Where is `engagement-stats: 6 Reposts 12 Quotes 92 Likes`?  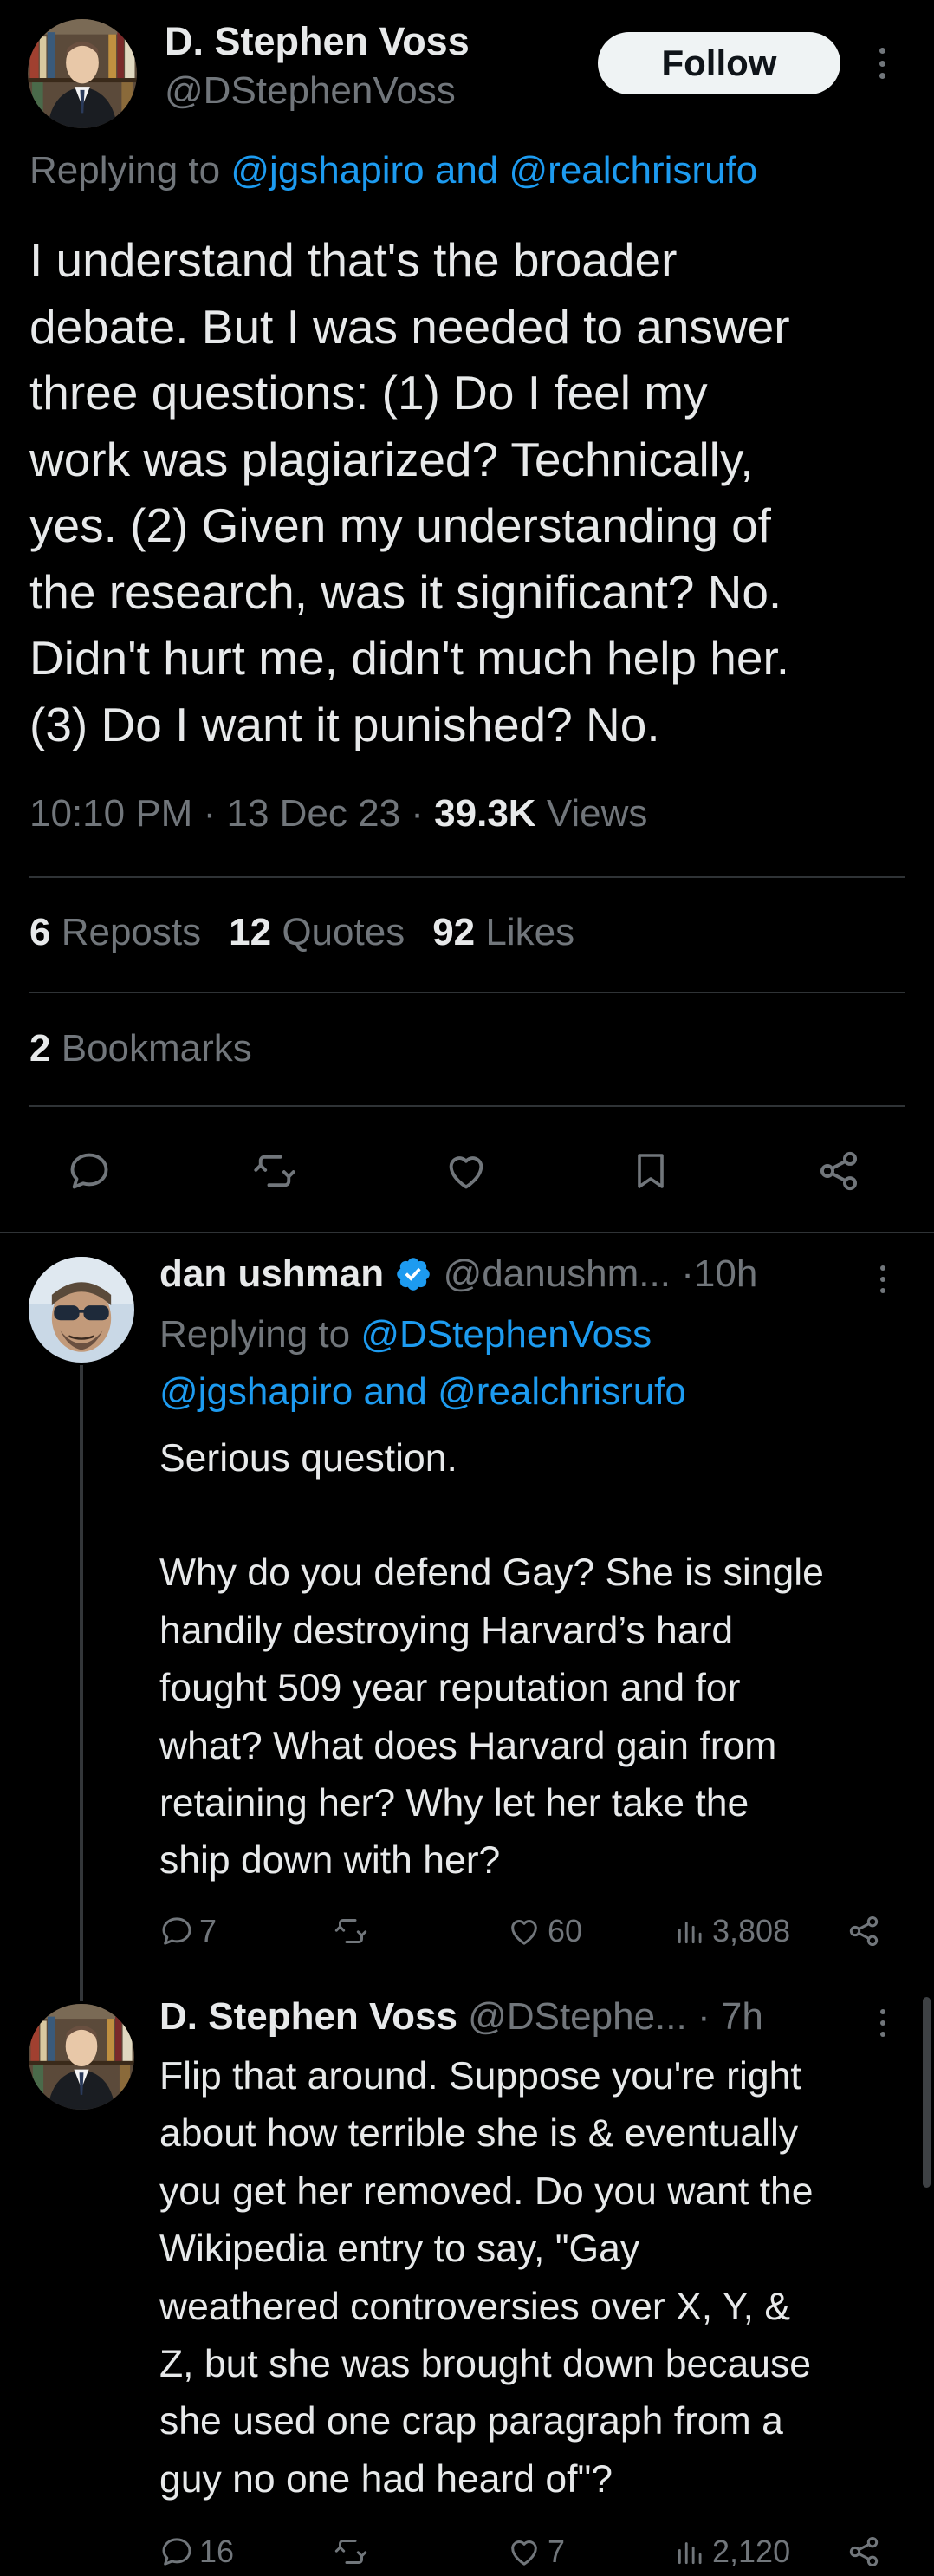 engagement-stats: 6 Reposts 12 Quotes 92 Likes is located at coordinates (302, 932).